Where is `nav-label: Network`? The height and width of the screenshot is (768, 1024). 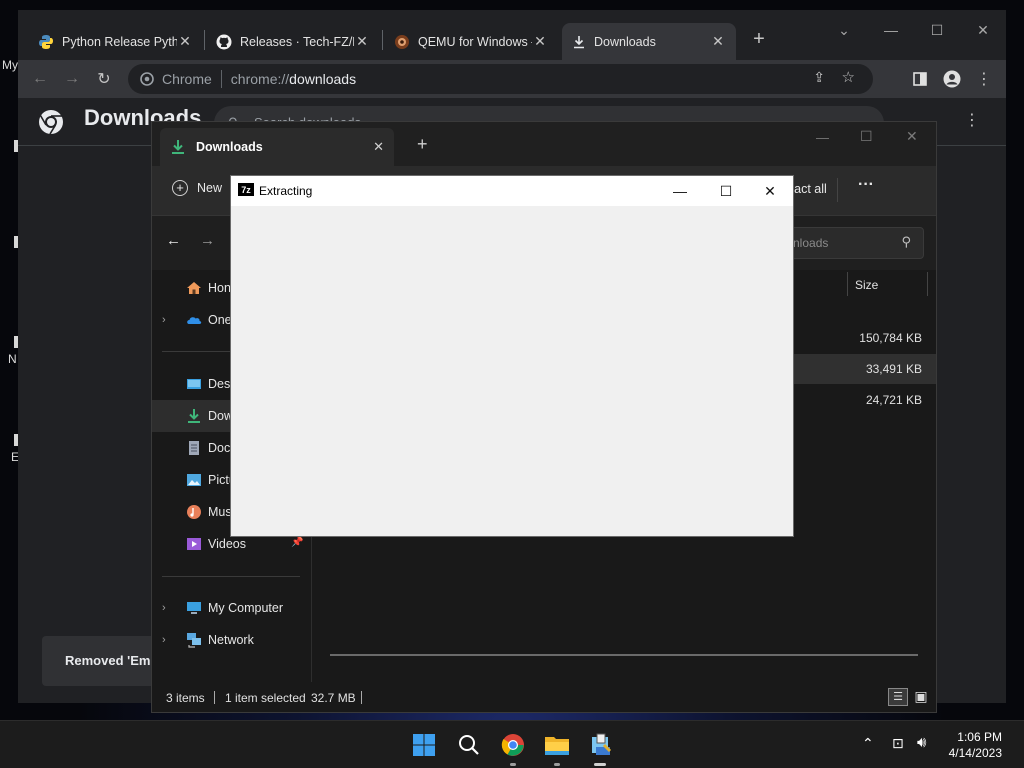
nav-label: Network is located at coordinates (231, 640).